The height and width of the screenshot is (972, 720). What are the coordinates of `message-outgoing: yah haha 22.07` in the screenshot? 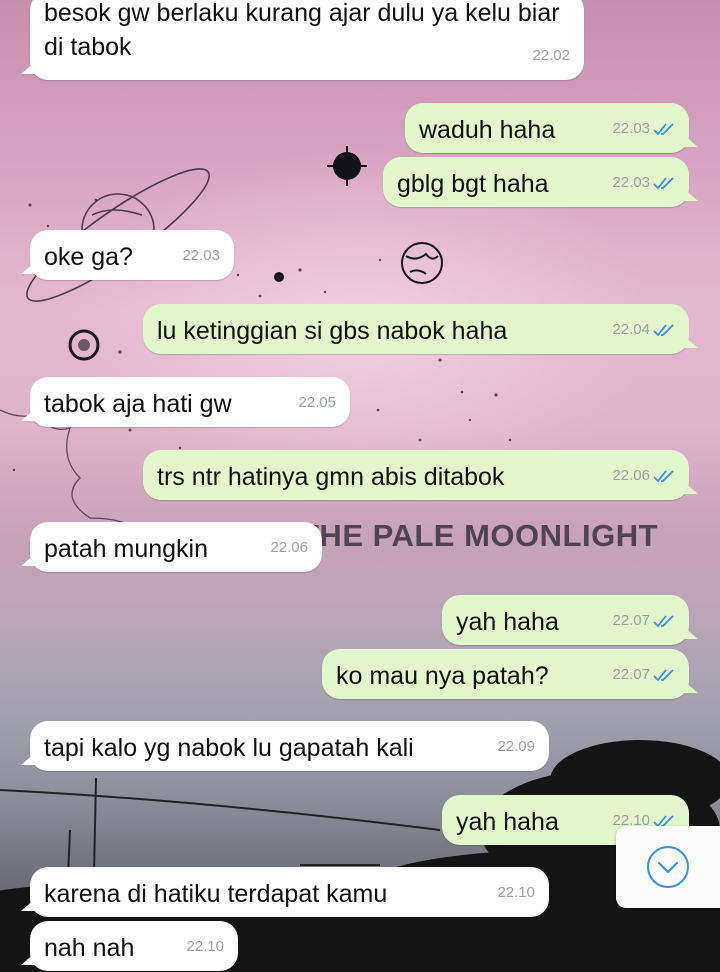 It's located at (570, 620).